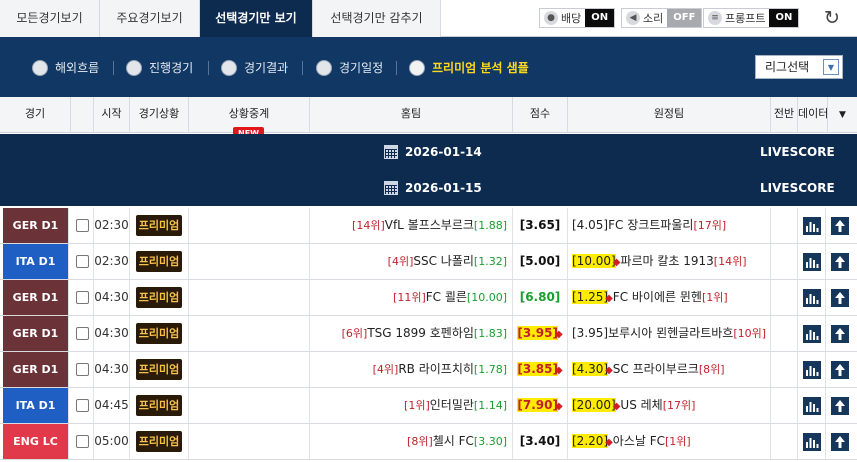 This screenshot has height=462, width=857. I want to click on away-team: [3.95]보루시아 묀헨글라트바흐[10위], so click(669, 333).